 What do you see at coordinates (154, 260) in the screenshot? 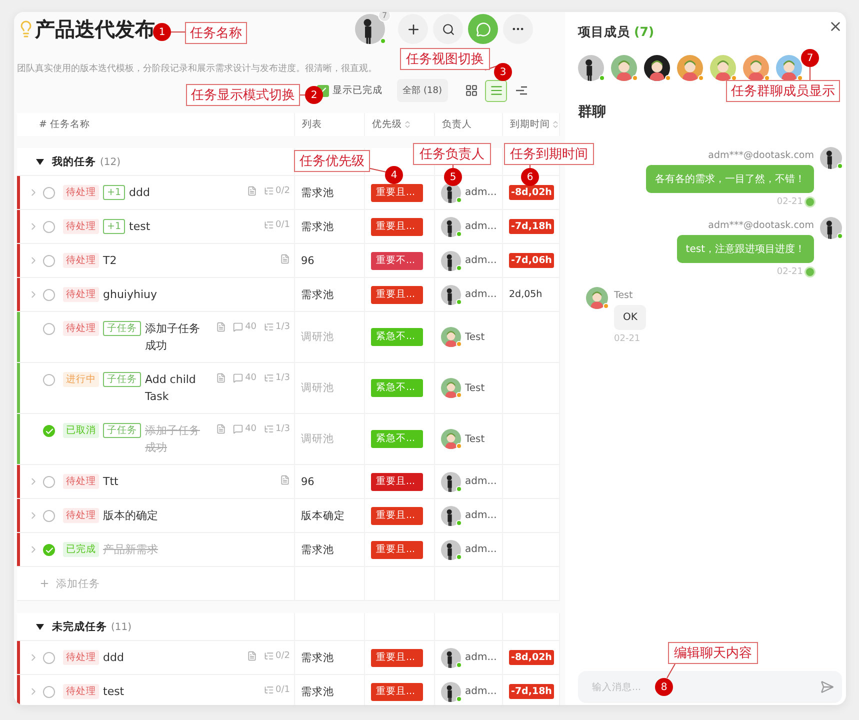
I see `task-title: T2` at bounding box center [154, 260].